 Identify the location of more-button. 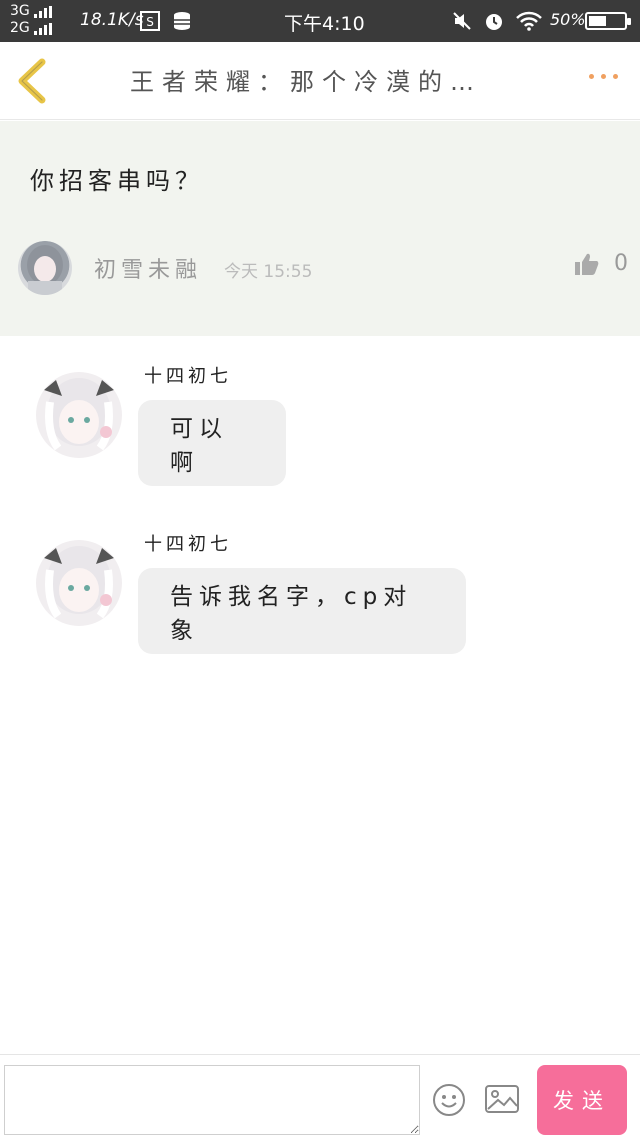
(603, 76).